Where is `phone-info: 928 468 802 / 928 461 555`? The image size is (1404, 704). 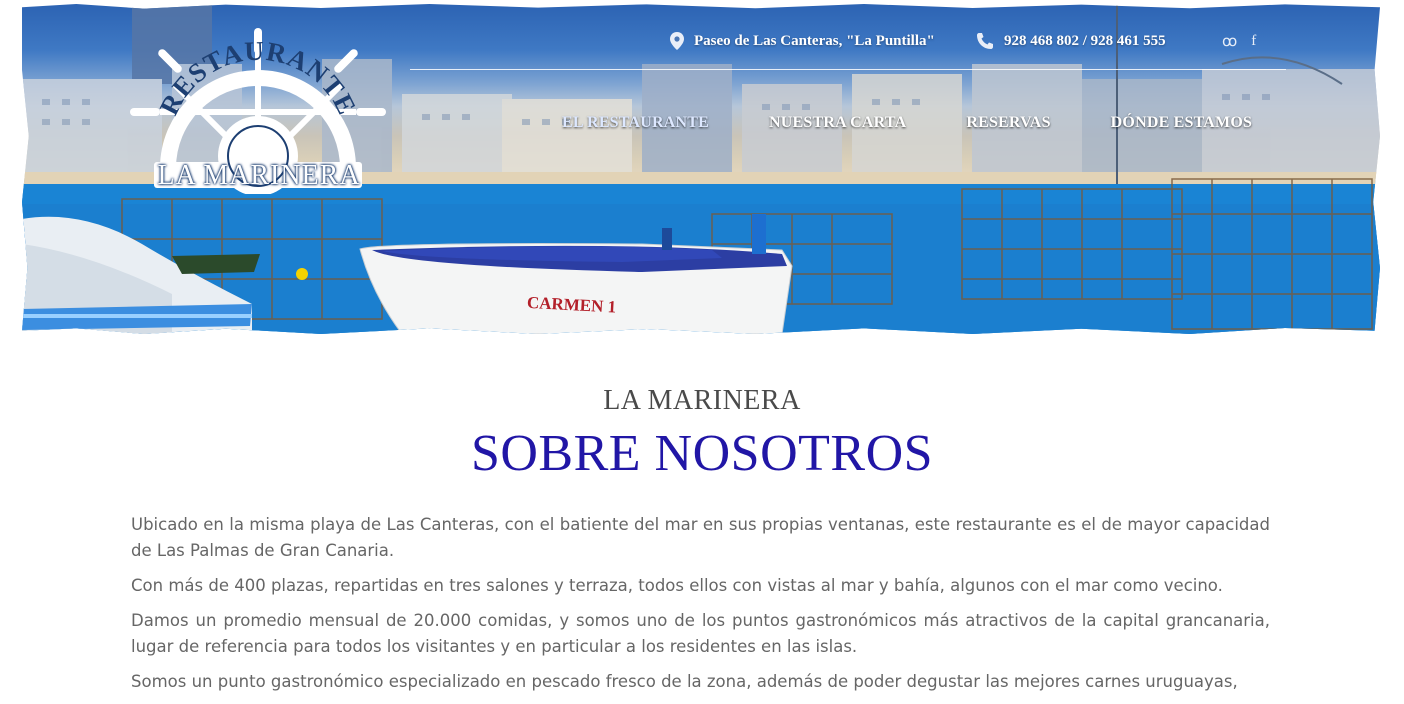
phone-info: 928 468 802 / 928 461 555 is located at coordinates (1071, 41).